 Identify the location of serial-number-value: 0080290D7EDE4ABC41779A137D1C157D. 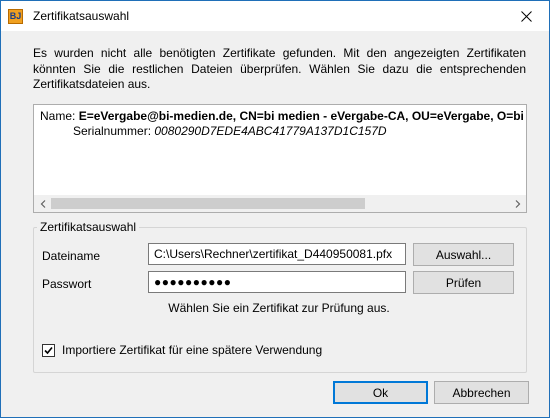
(270, 131).